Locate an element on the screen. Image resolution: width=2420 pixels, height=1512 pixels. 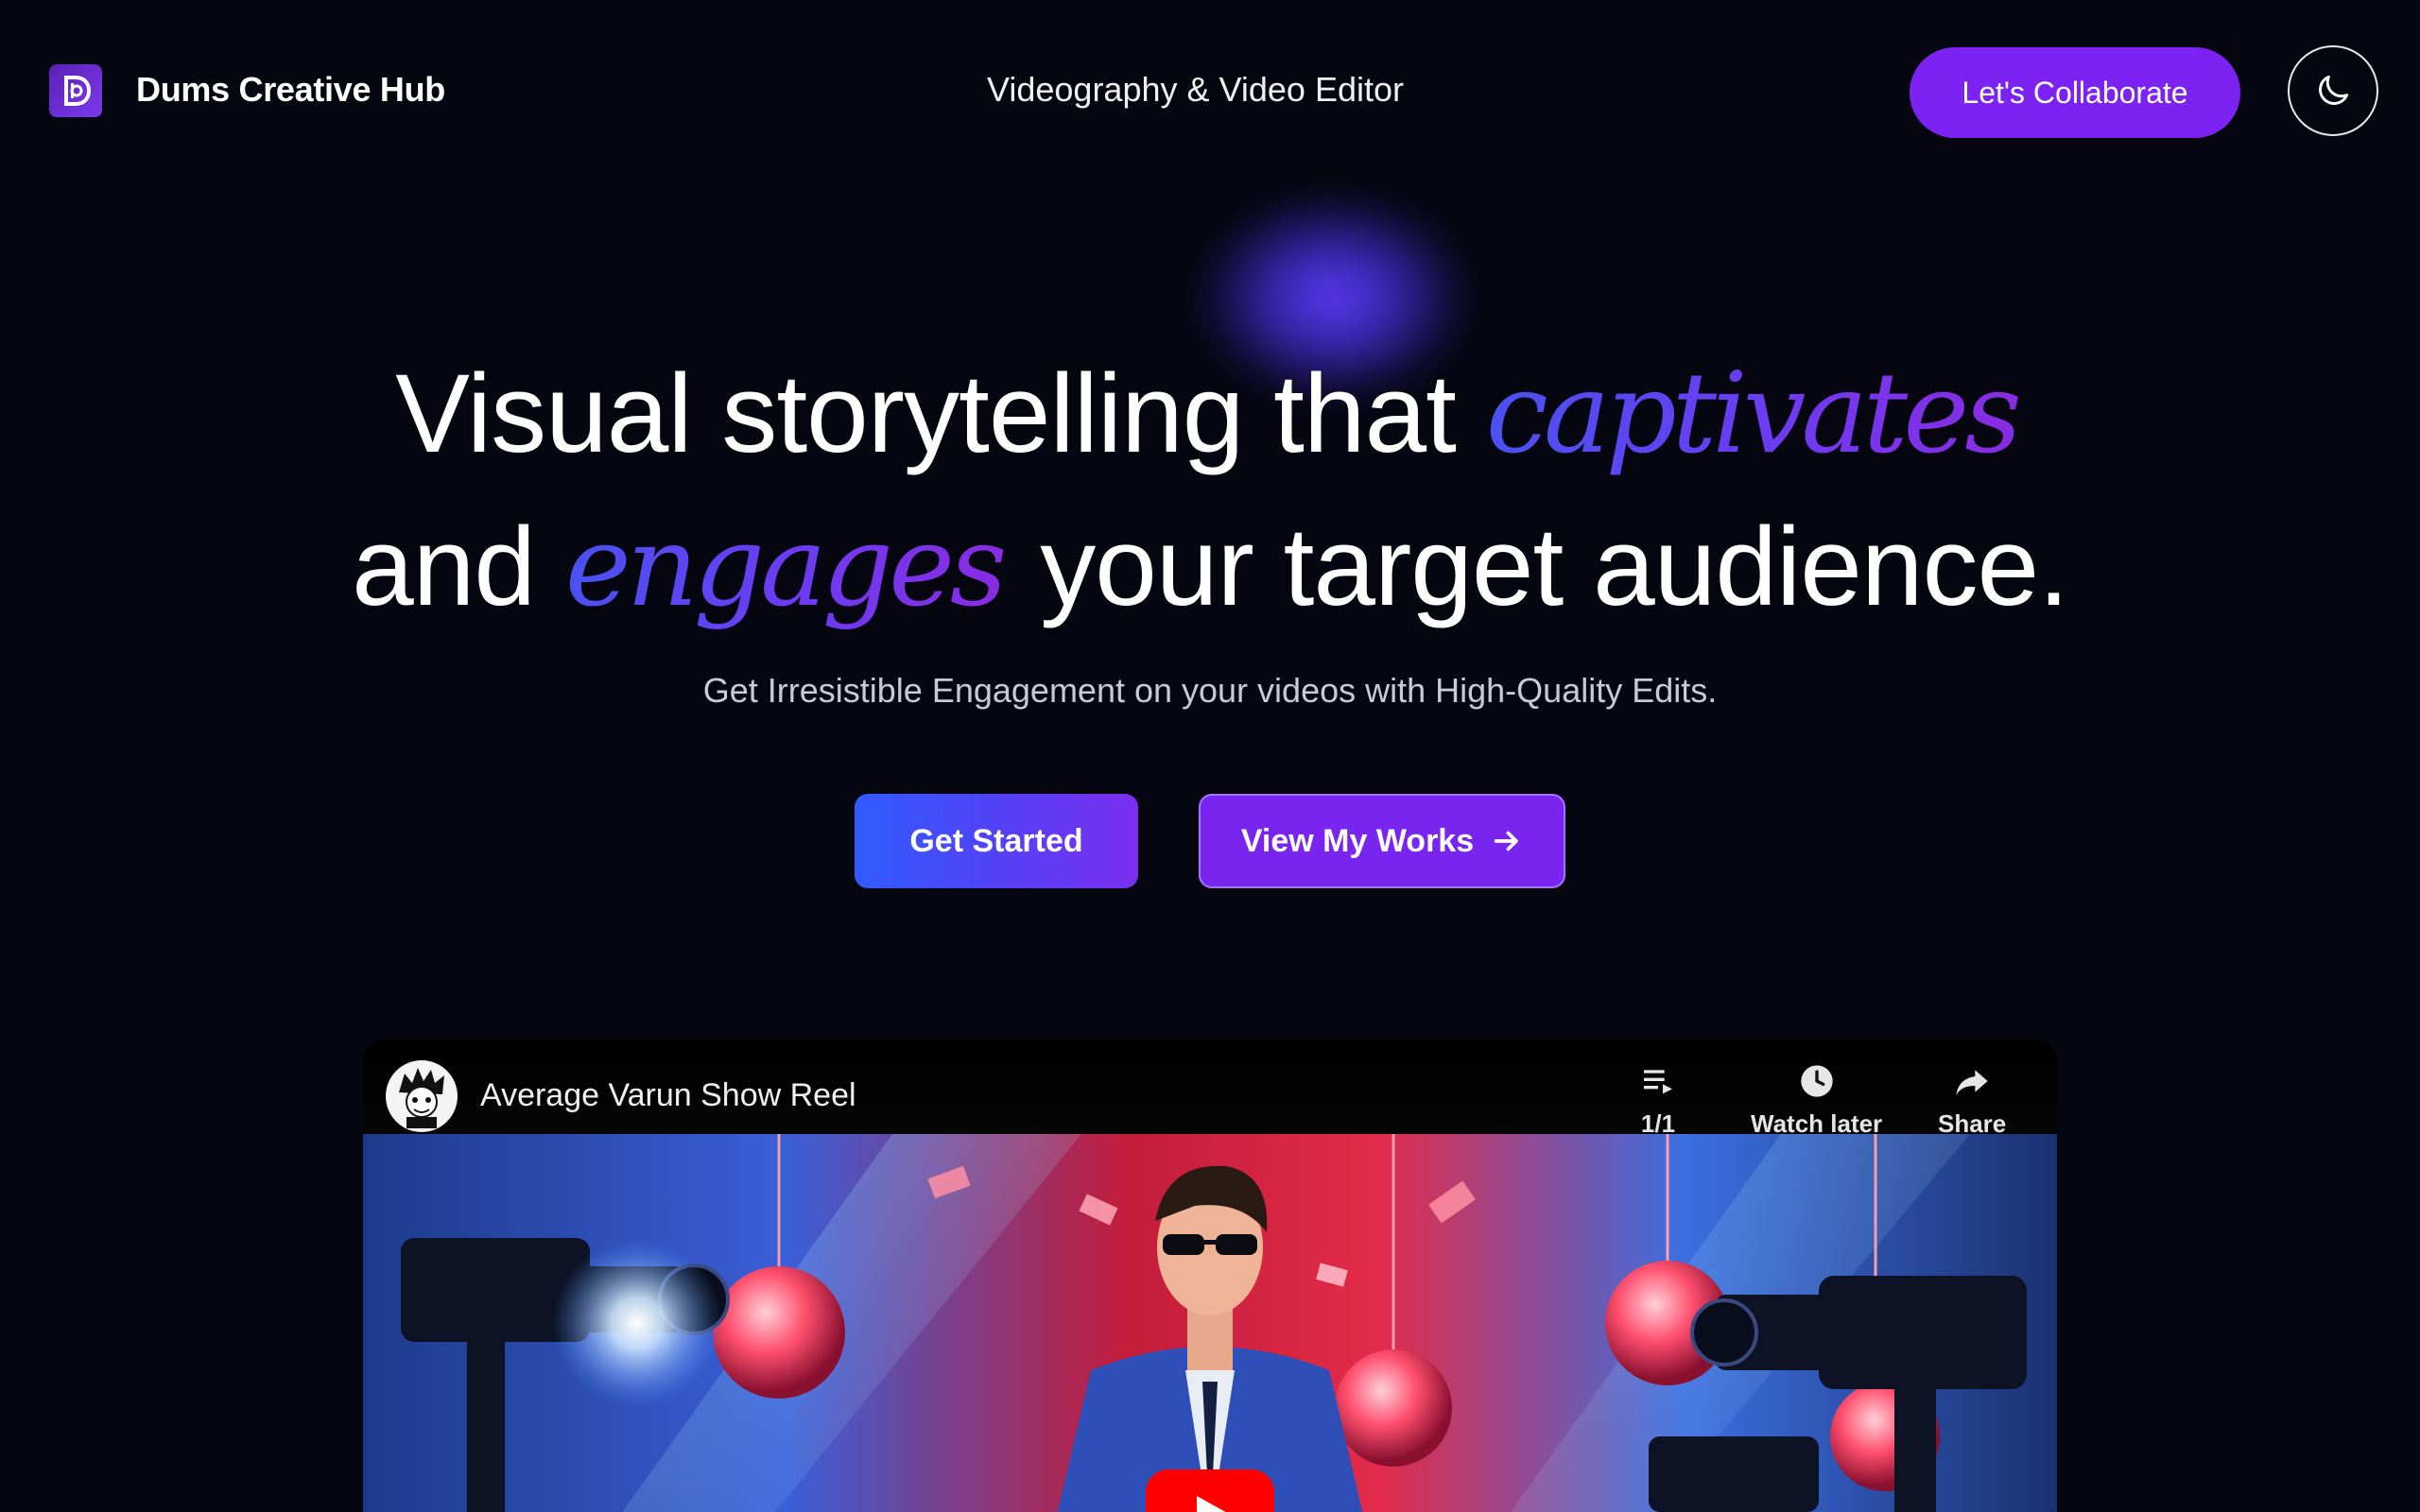
channel-avatar is located at coordinates (422, 1096).